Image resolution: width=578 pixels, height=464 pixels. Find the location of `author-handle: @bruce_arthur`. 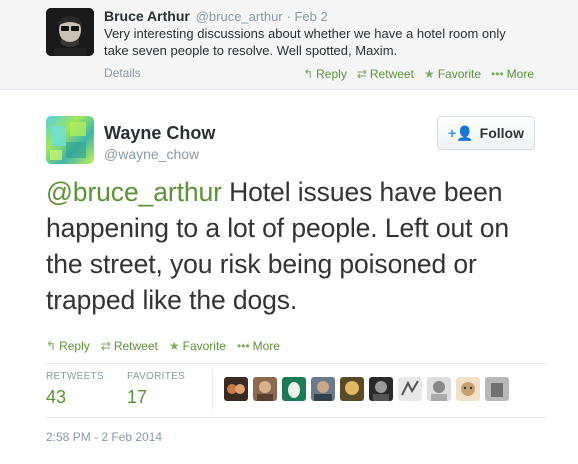

author-handle: @bruce_arthur is located at coordinates (239, 16).